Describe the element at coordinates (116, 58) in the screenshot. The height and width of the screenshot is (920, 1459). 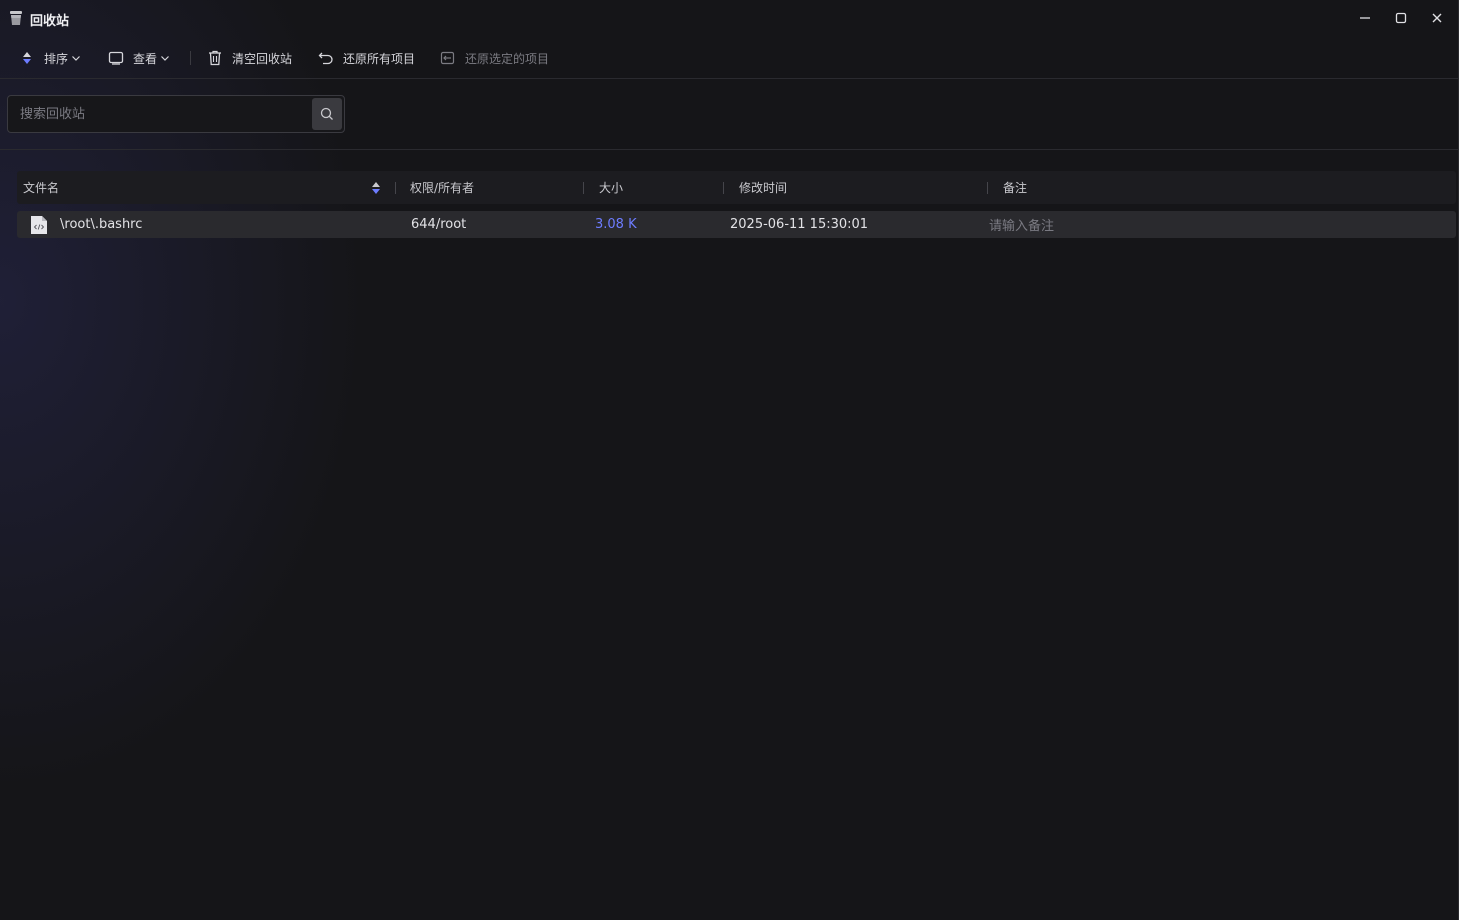
I see `view-icon` at that location.